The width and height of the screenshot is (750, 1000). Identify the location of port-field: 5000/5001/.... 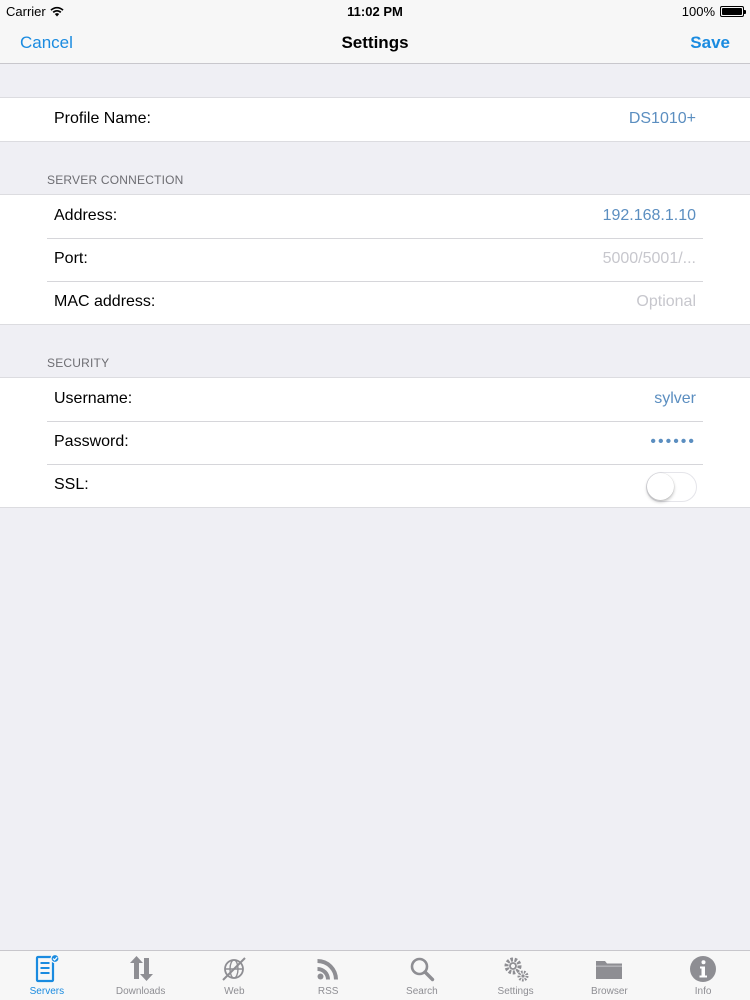
(649, 259).